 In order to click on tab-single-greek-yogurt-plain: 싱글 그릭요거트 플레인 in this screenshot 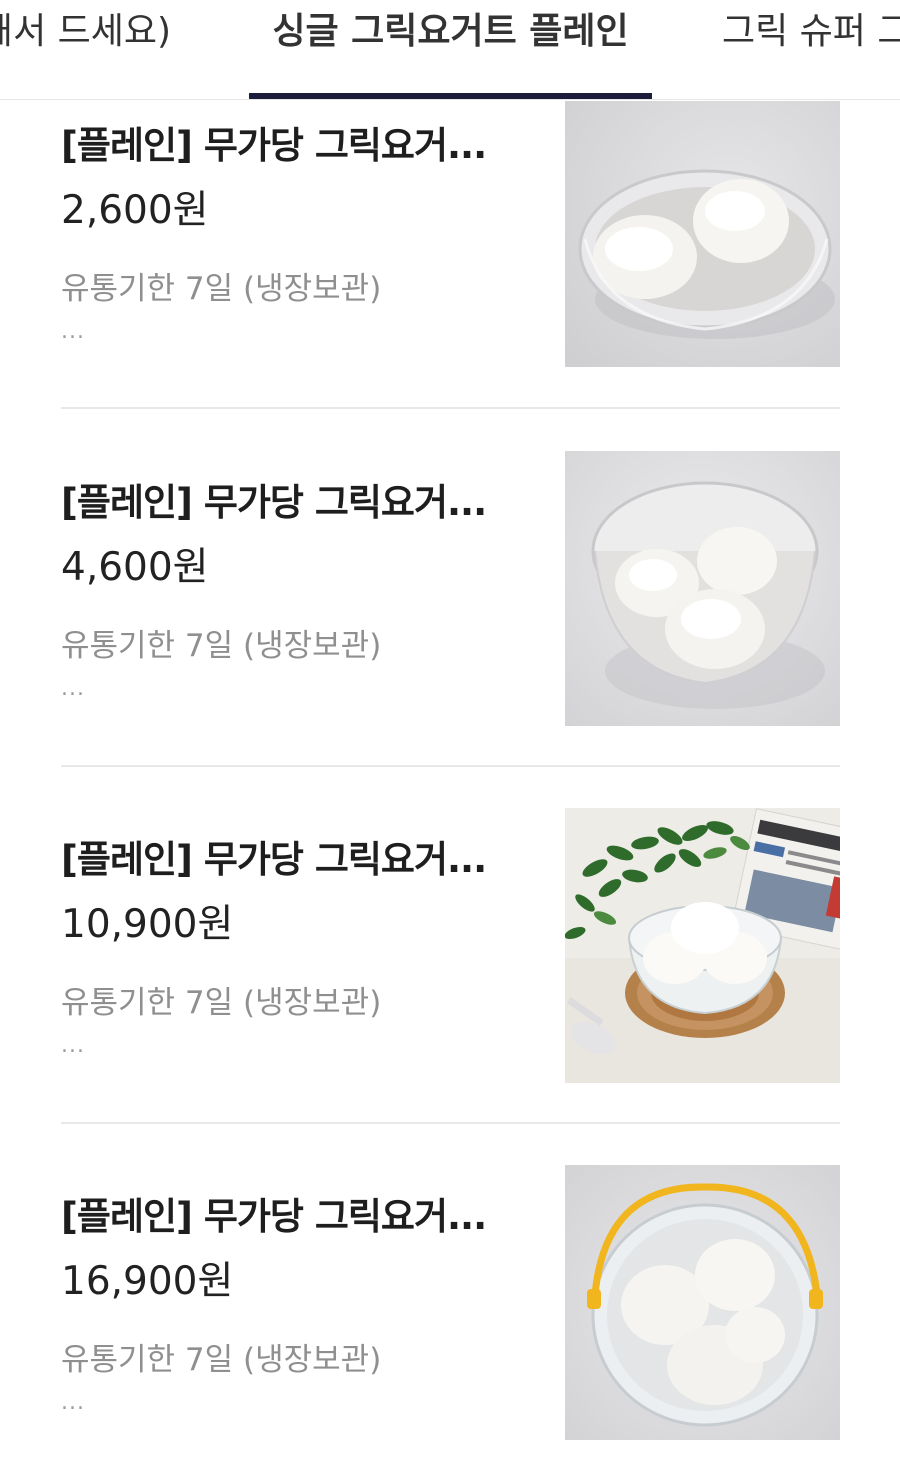, I will do `click(450, 49)`.